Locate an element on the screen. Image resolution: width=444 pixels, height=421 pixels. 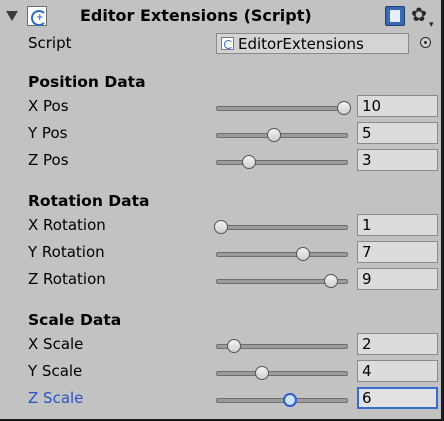
z-pos-value-field: 3 is located at coordinates (397, 160).